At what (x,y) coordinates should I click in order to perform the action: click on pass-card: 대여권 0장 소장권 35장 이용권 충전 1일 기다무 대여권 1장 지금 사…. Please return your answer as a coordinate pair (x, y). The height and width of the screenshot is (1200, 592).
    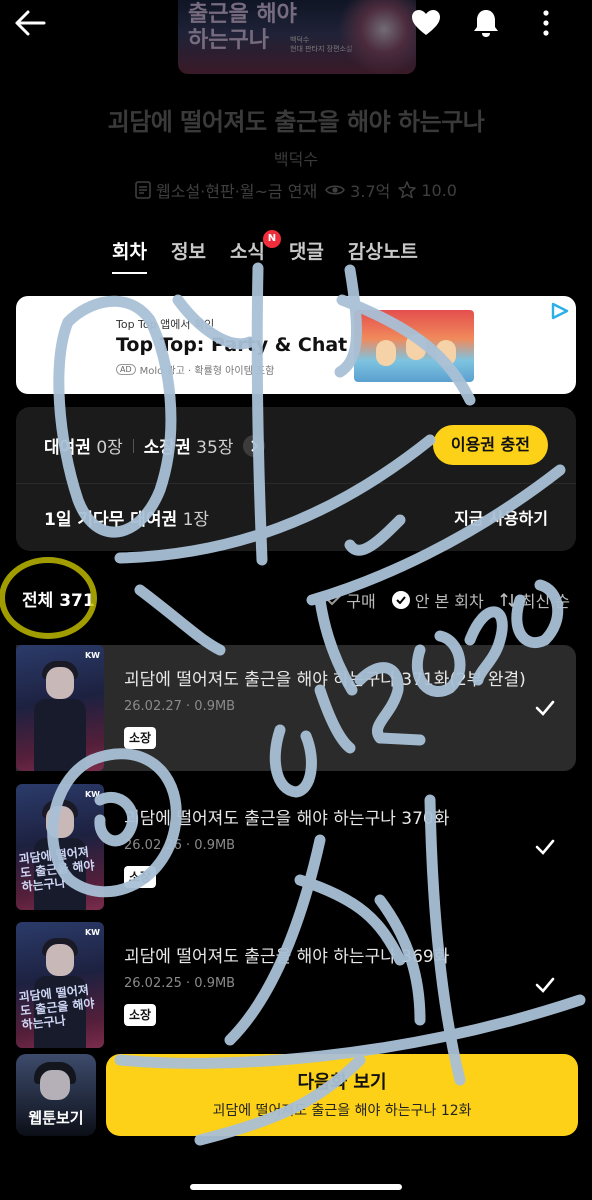
    Looking at the image, I should click on (296, 479).